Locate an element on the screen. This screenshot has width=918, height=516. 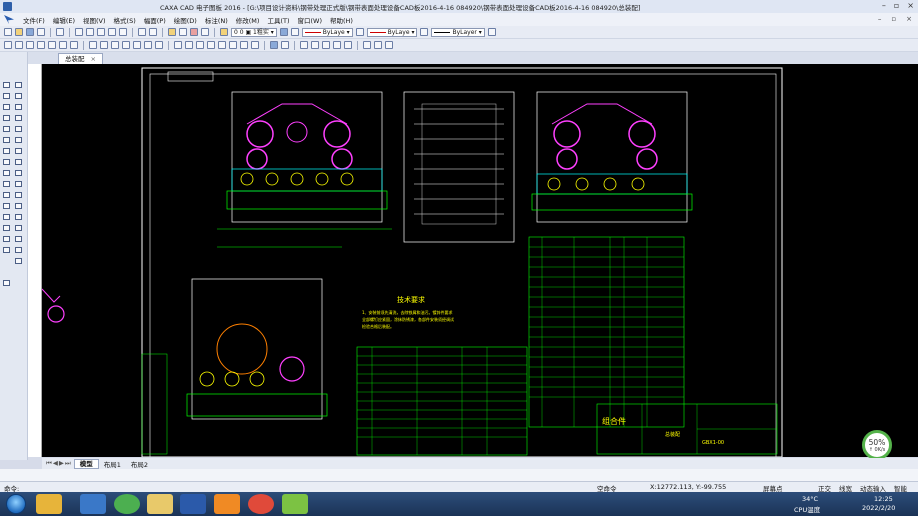
lineweight-select: ByLayer ▾ is located at coordinates (458, 32).